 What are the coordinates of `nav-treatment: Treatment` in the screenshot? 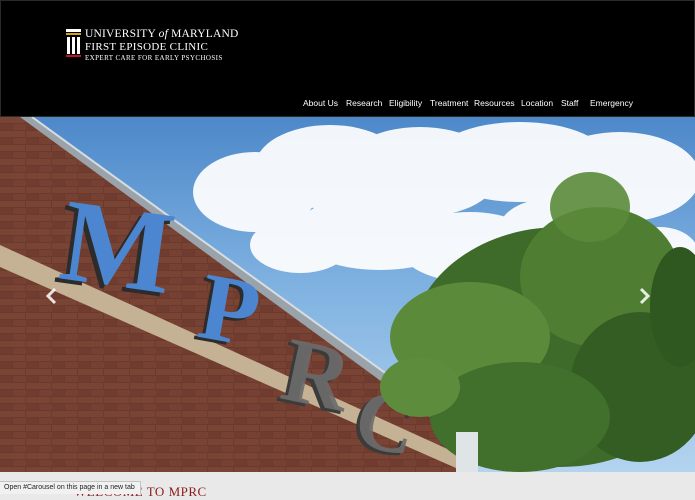 It's located at (449, 103).